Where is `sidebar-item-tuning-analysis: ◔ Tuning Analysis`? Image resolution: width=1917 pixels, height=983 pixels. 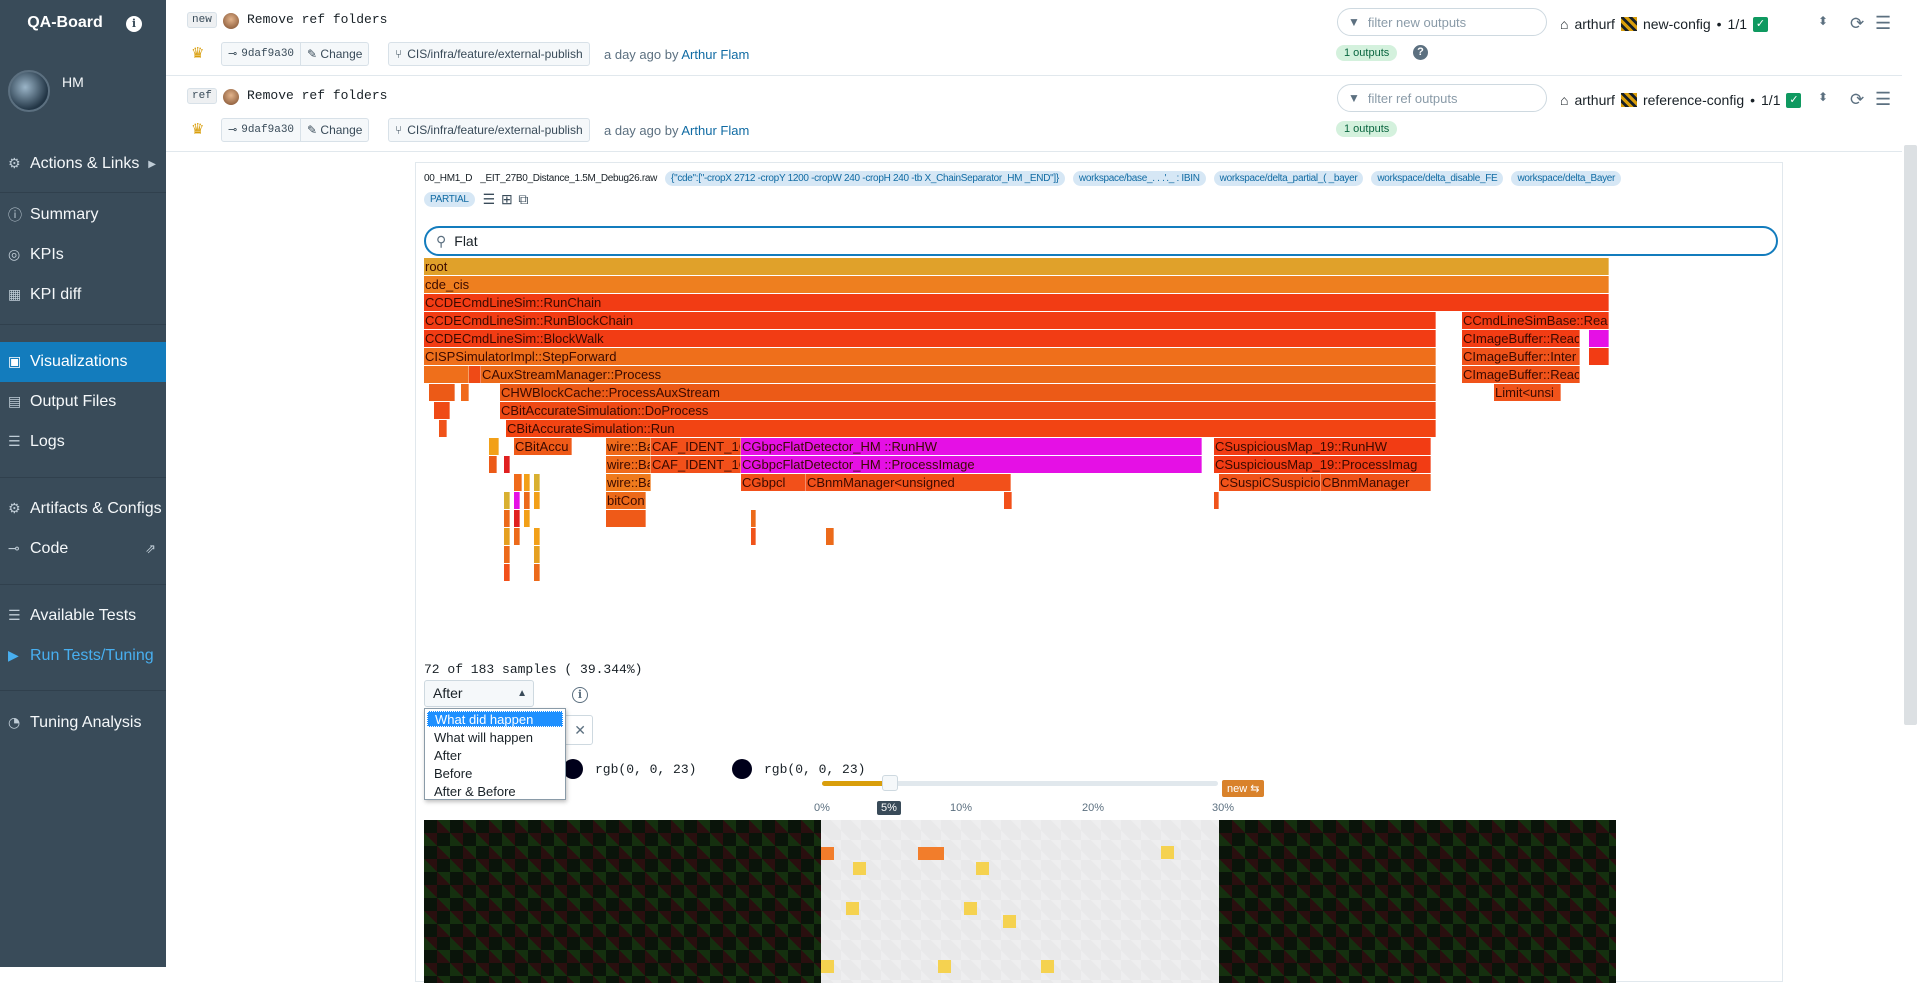
sidebar-item-tuning-analysis: ◔ Tuning Analysis is located at coordinates (83, 723).